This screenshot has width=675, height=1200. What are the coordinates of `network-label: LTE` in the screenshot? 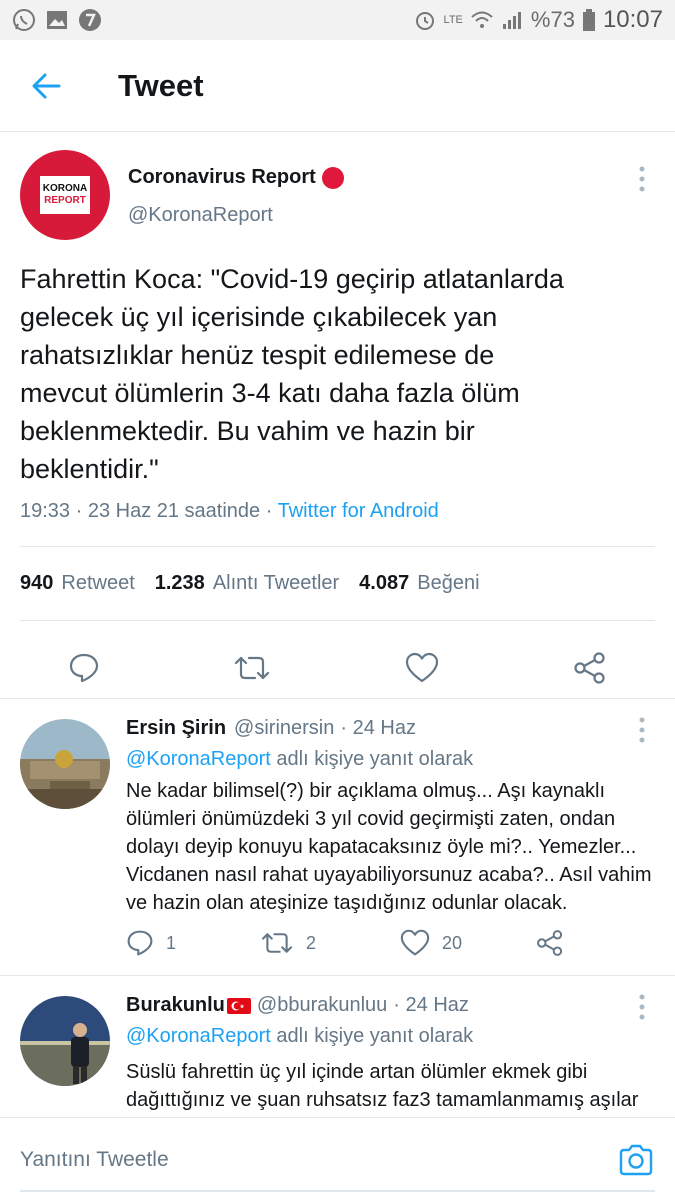 It's located at (453, 19).